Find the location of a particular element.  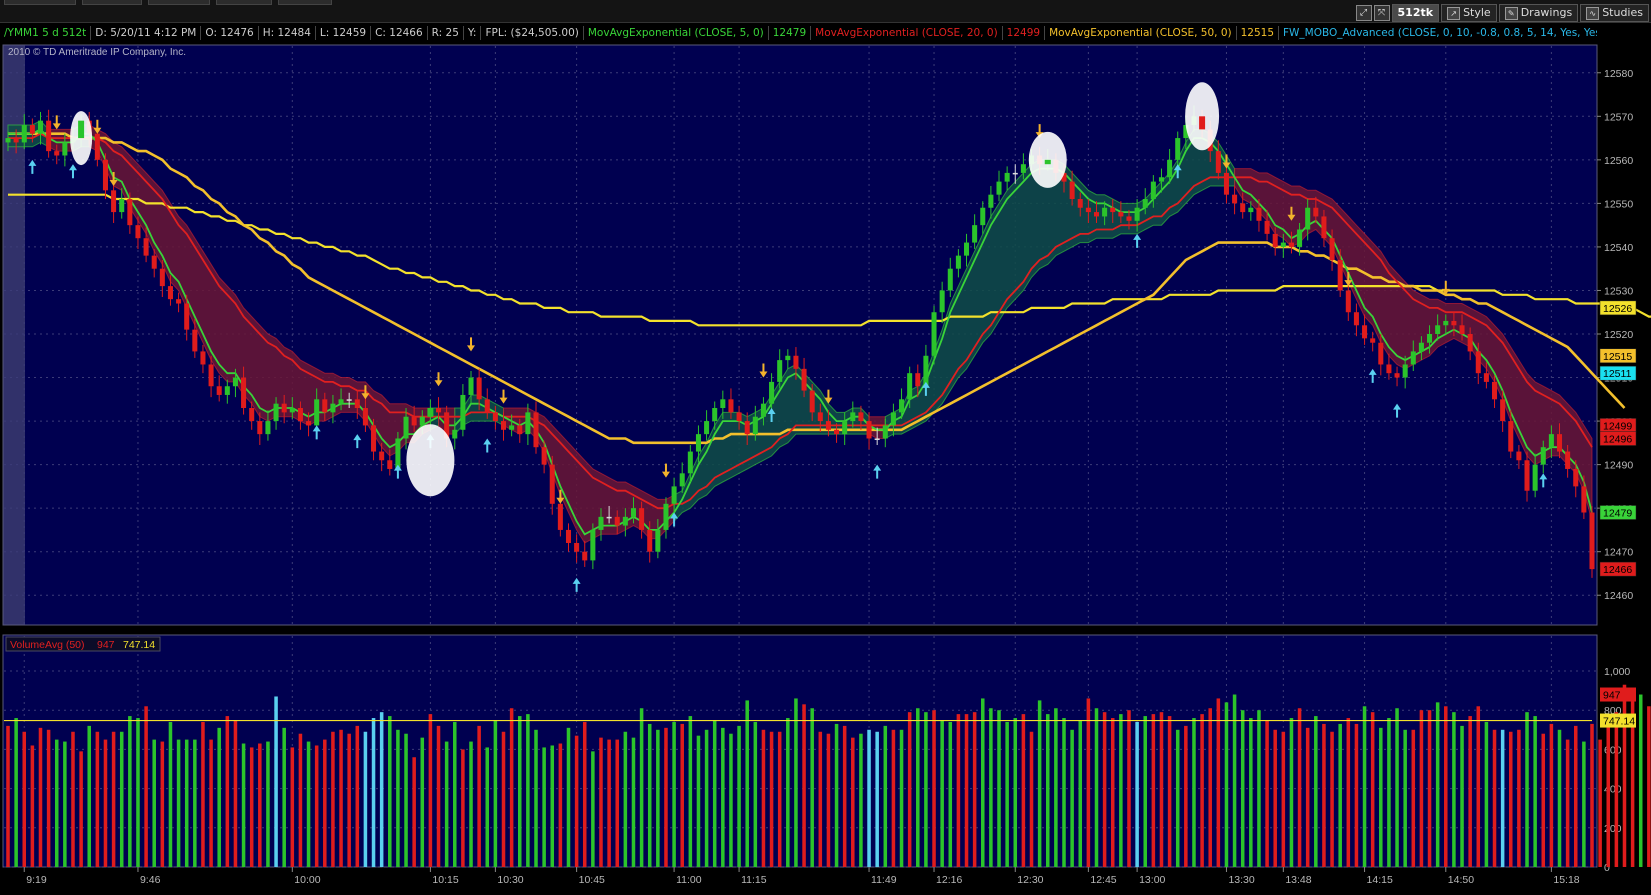

pan-icon: ⤧ is located at coordinates (1381, 13).